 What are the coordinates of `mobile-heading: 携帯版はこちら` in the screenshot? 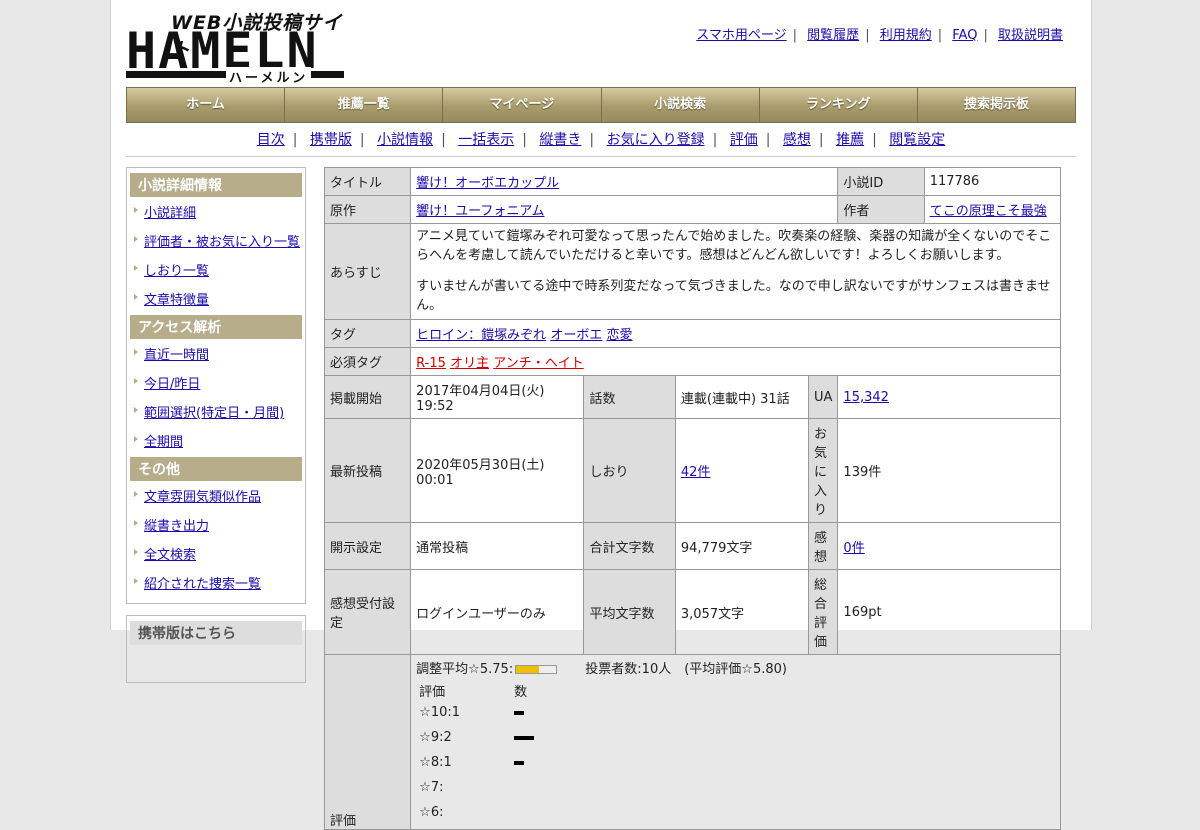 It's located at (216, 633).